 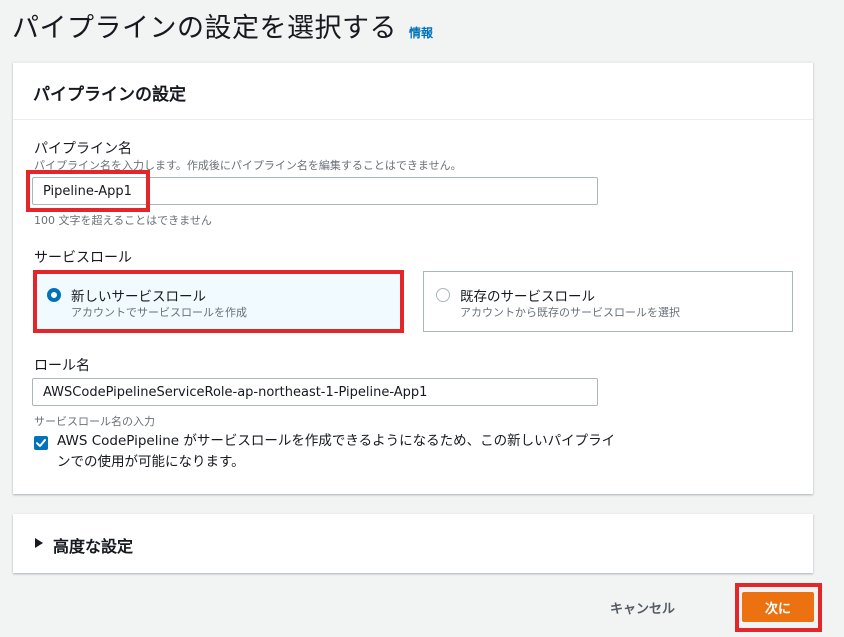 What do you see at coordinates (248, 165) in the screenshot?
I see `pipeline-name-description: パイプライン名を入力します。作成後にパイプライン名を編集することはできません。` at bounding box center [248, 165].